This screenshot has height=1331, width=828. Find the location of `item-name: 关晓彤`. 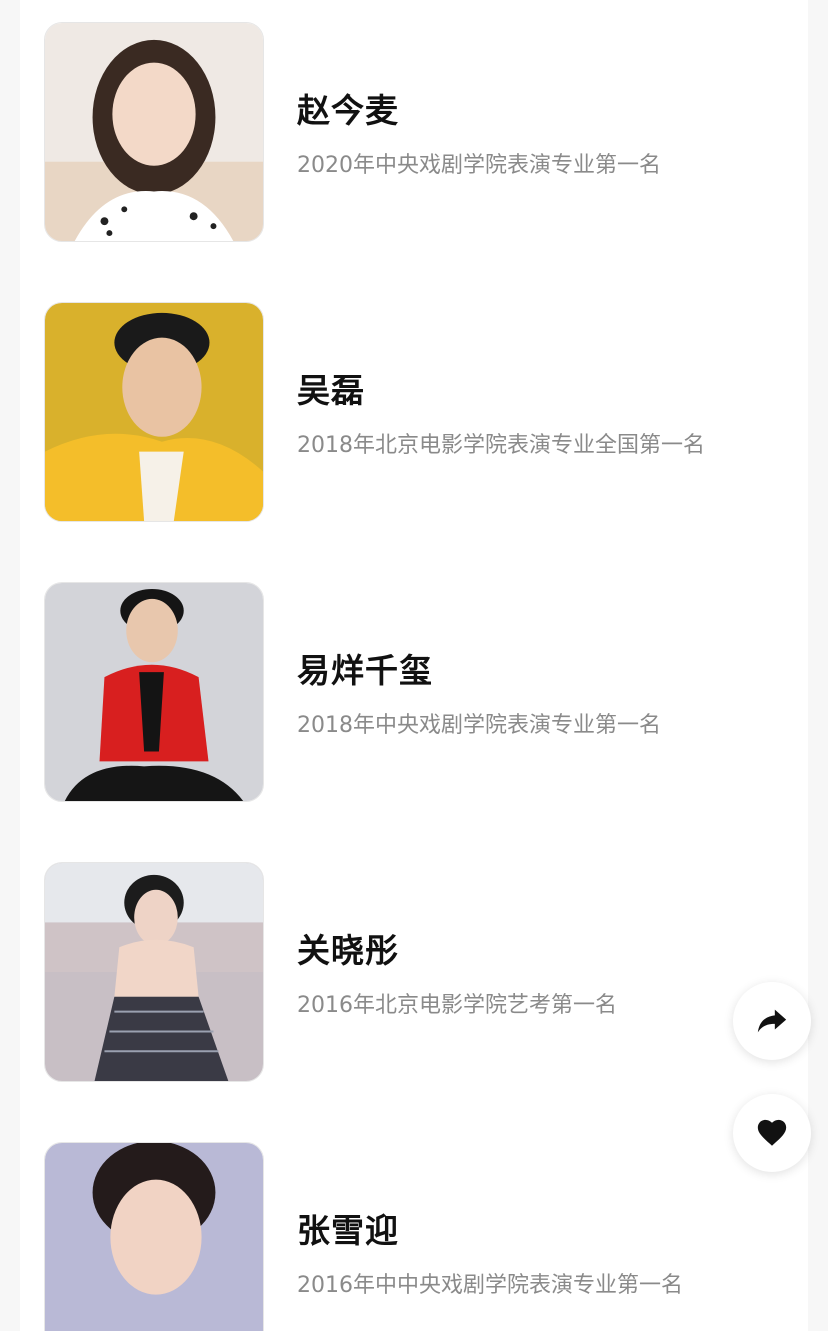

item-name: 关晓彤 is located at coordinates (348, 950).